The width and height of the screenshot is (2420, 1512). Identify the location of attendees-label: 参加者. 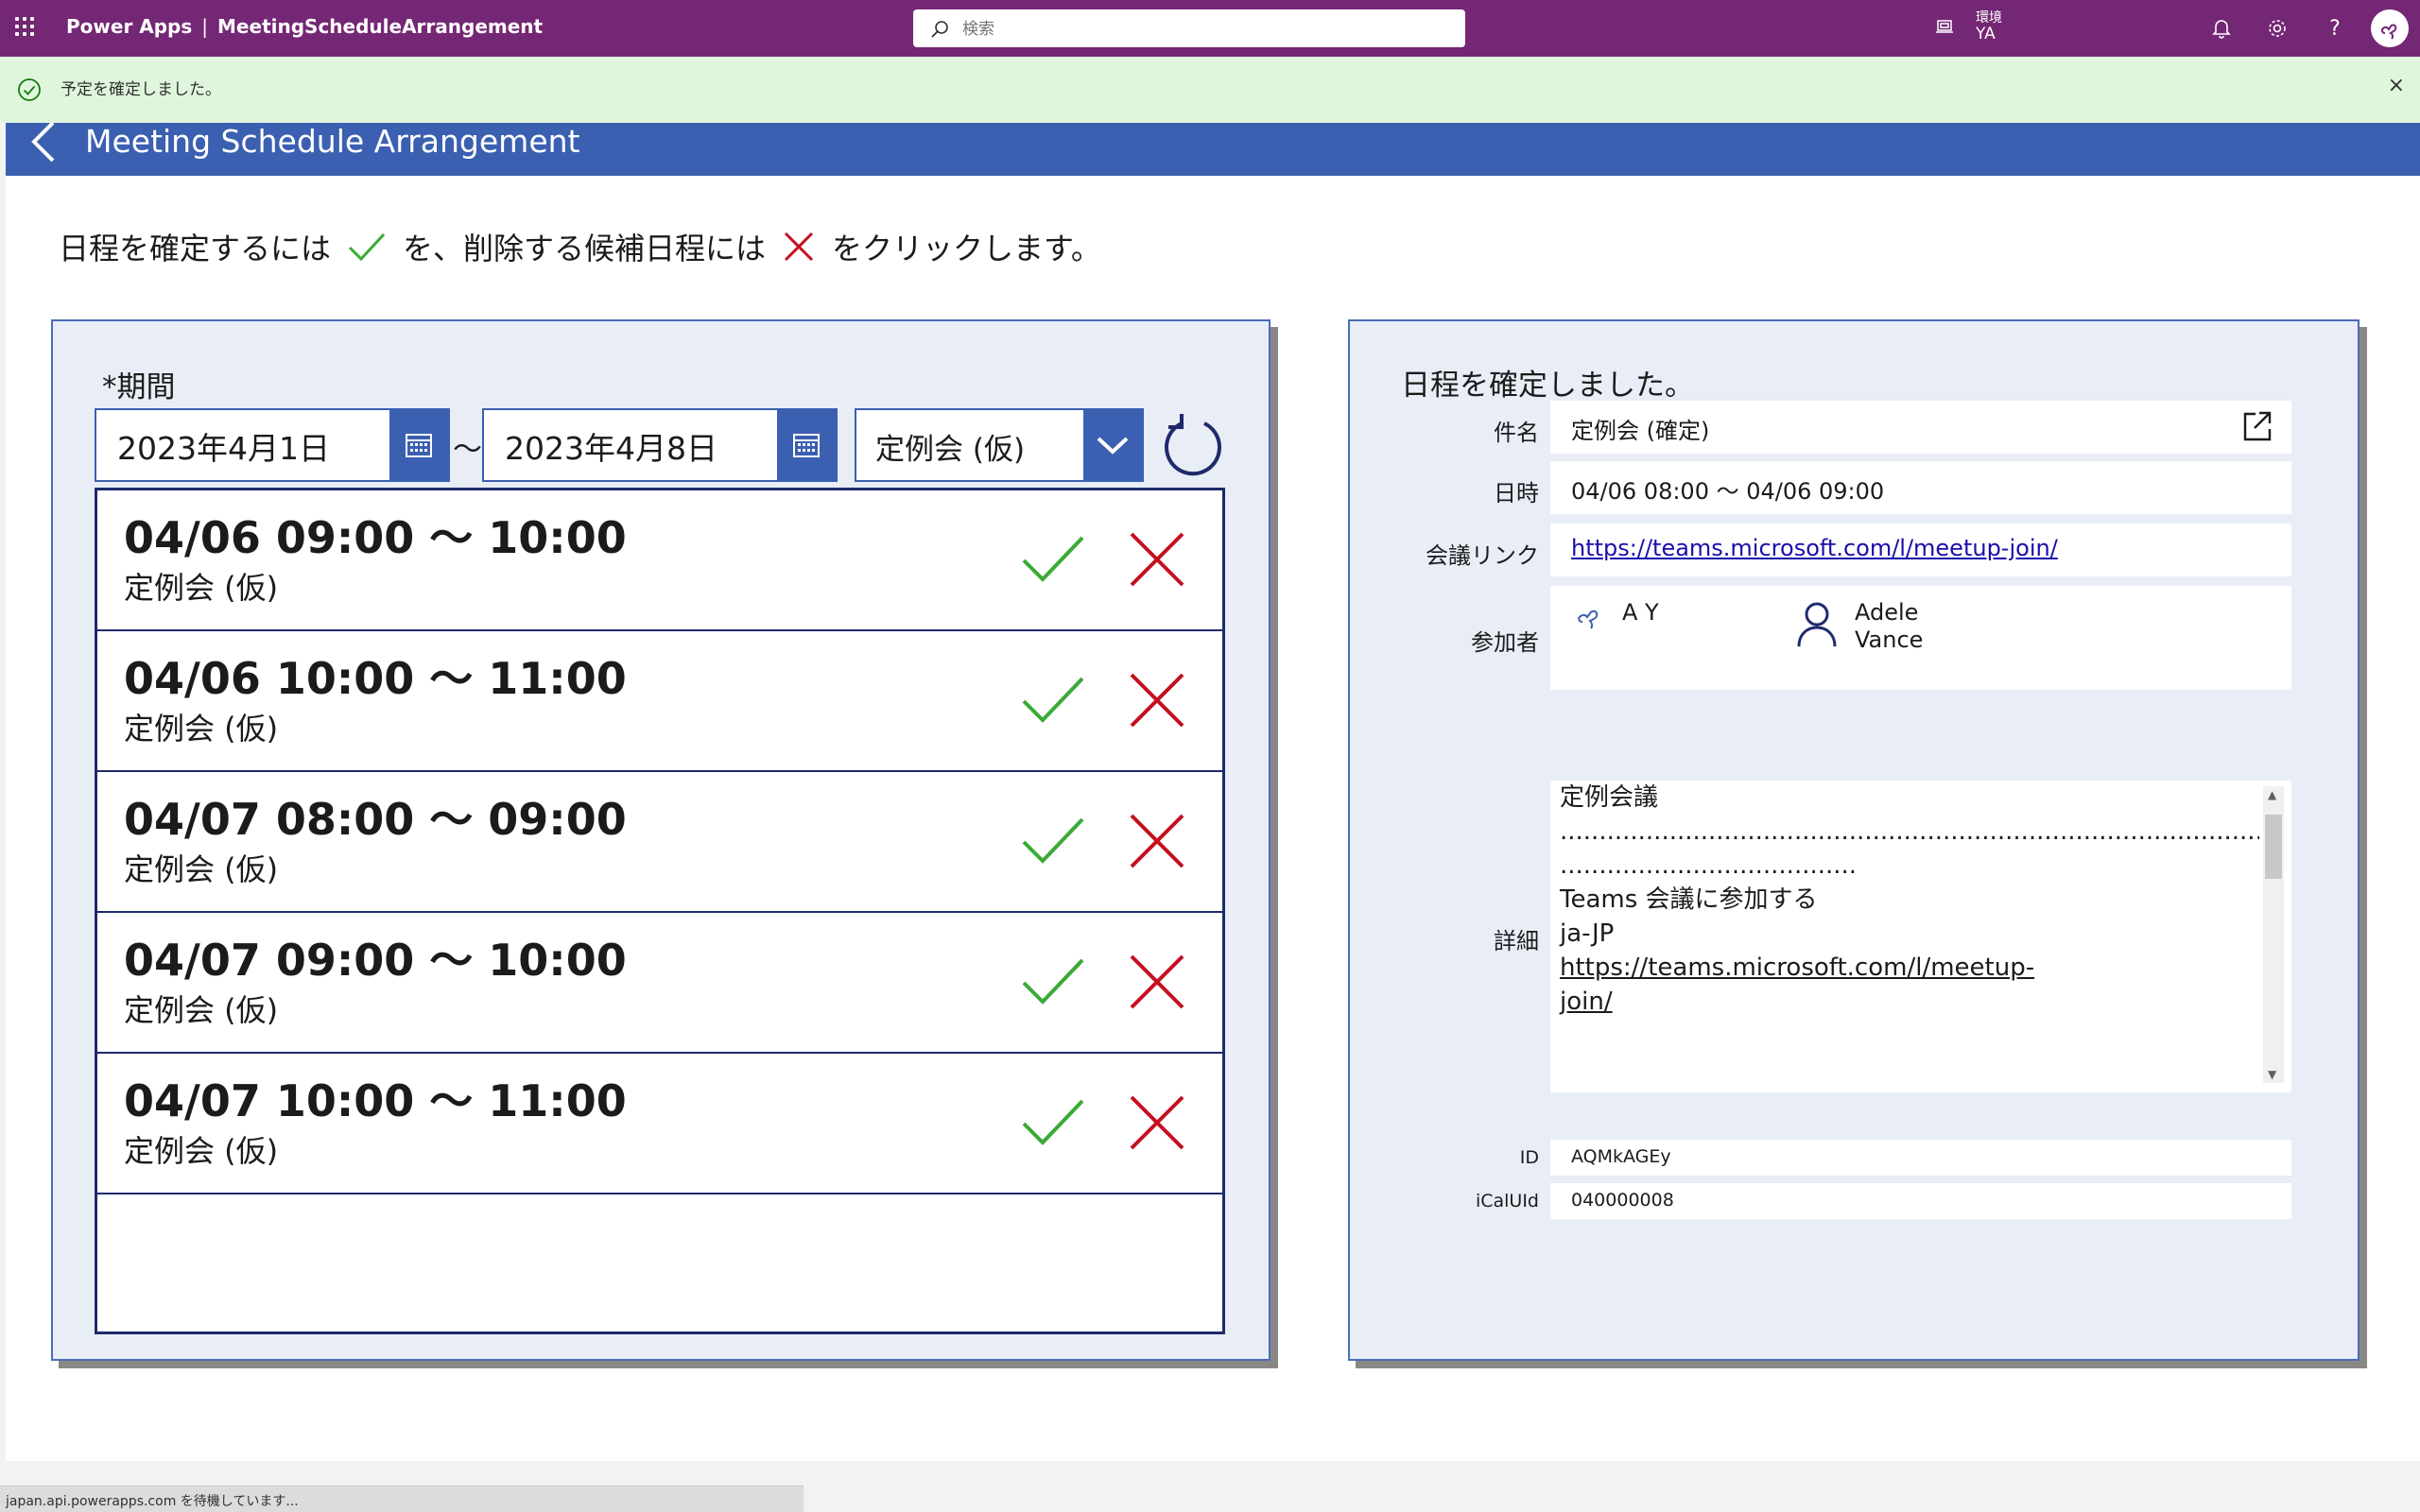
(1505, 642).